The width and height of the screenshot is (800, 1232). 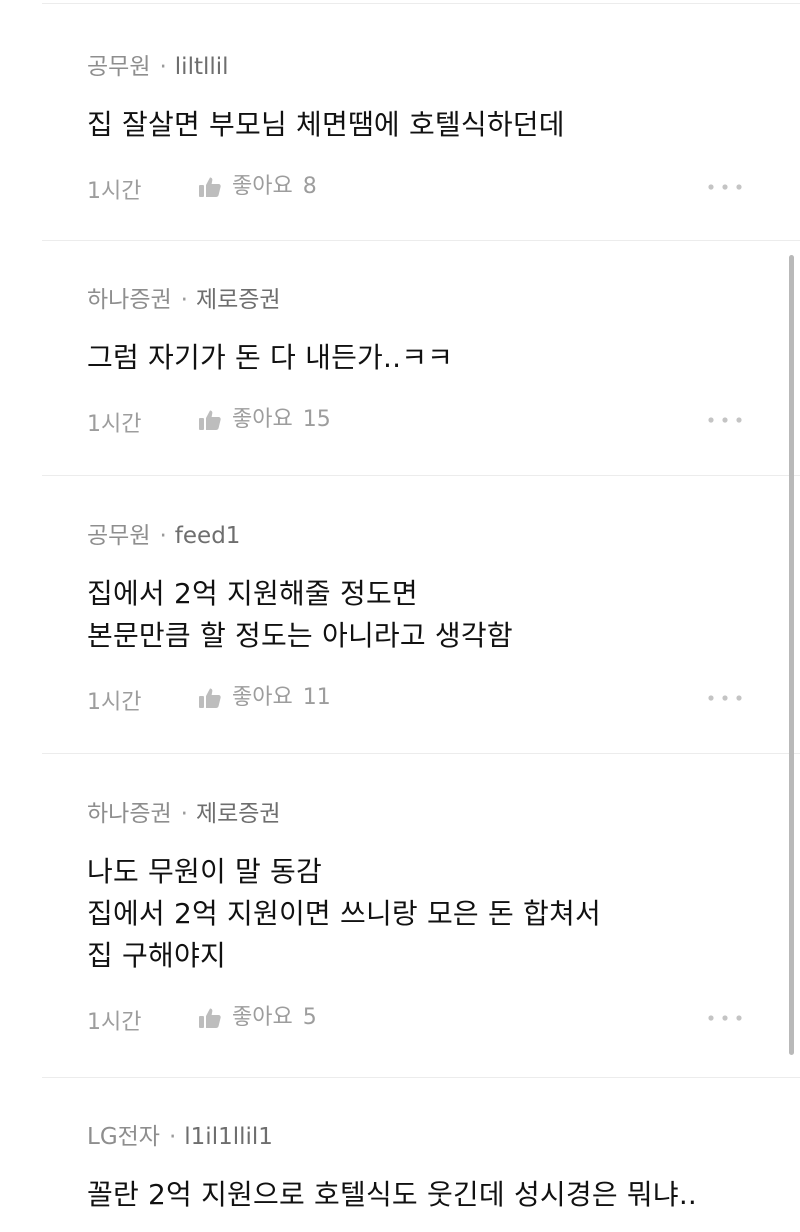 I want to click on comment-meta: 공무원 · feed1, so click(x=443, y=536).